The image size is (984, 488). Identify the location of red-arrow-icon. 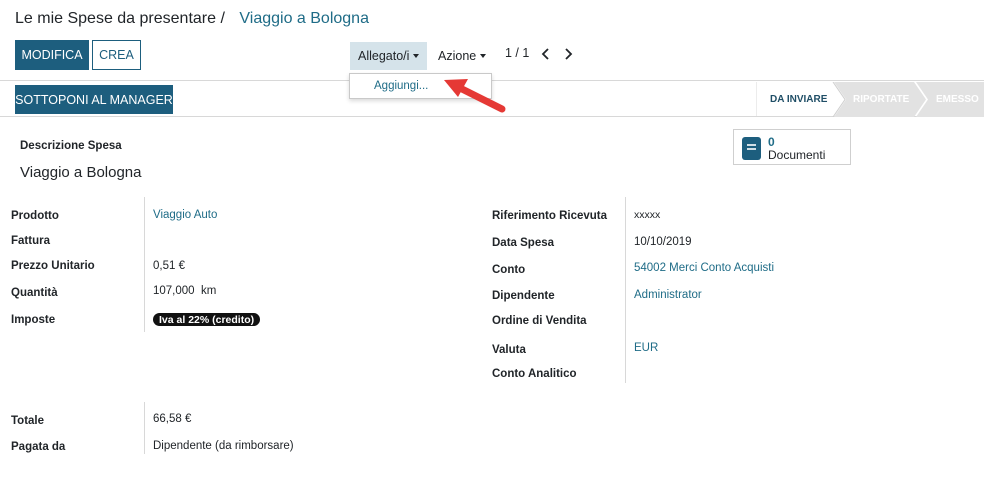
(474, 98).